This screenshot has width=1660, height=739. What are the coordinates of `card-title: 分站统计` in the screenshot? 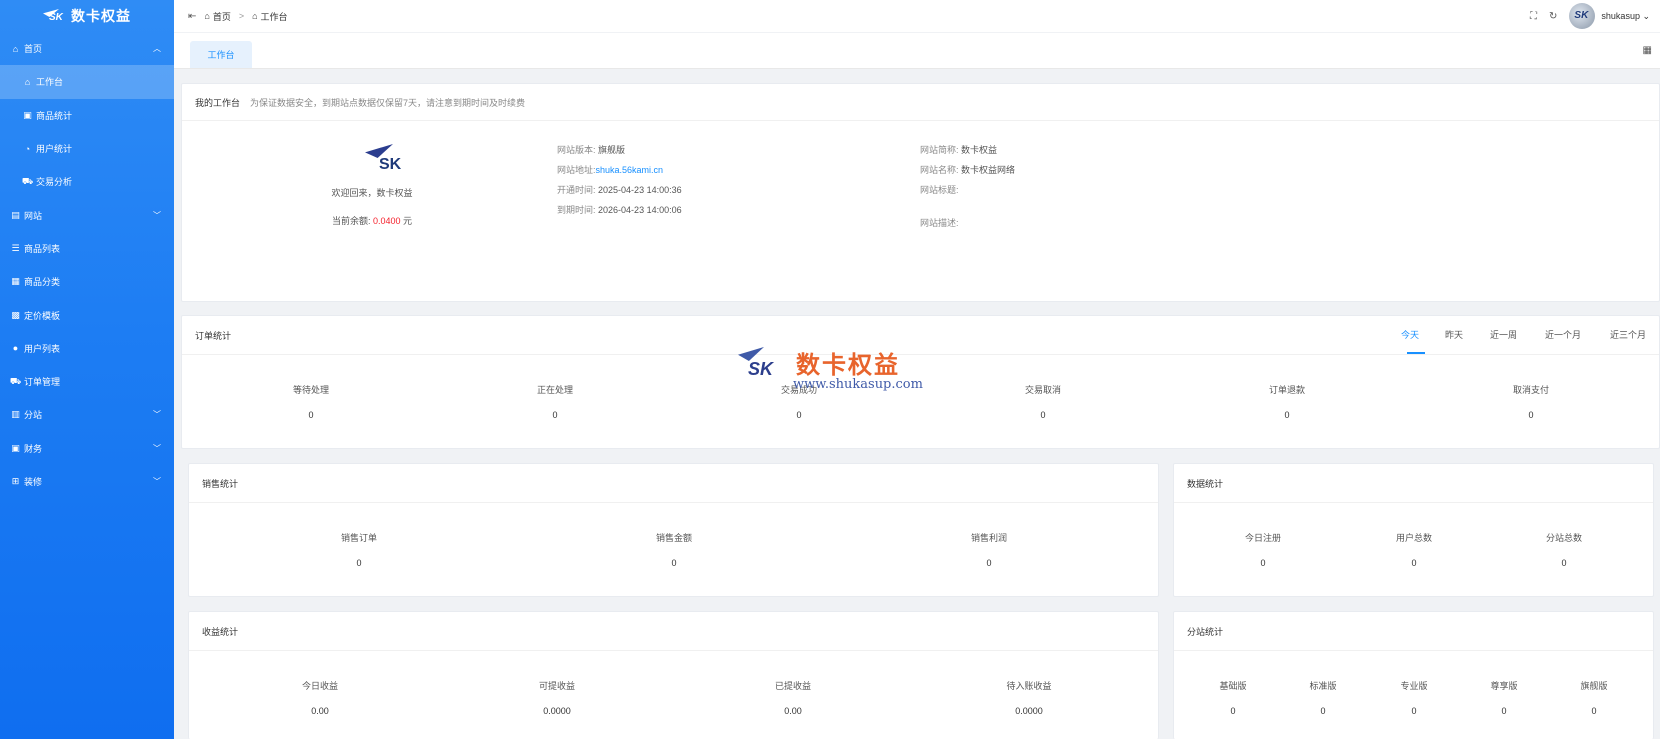 It's located at (1205, 631).